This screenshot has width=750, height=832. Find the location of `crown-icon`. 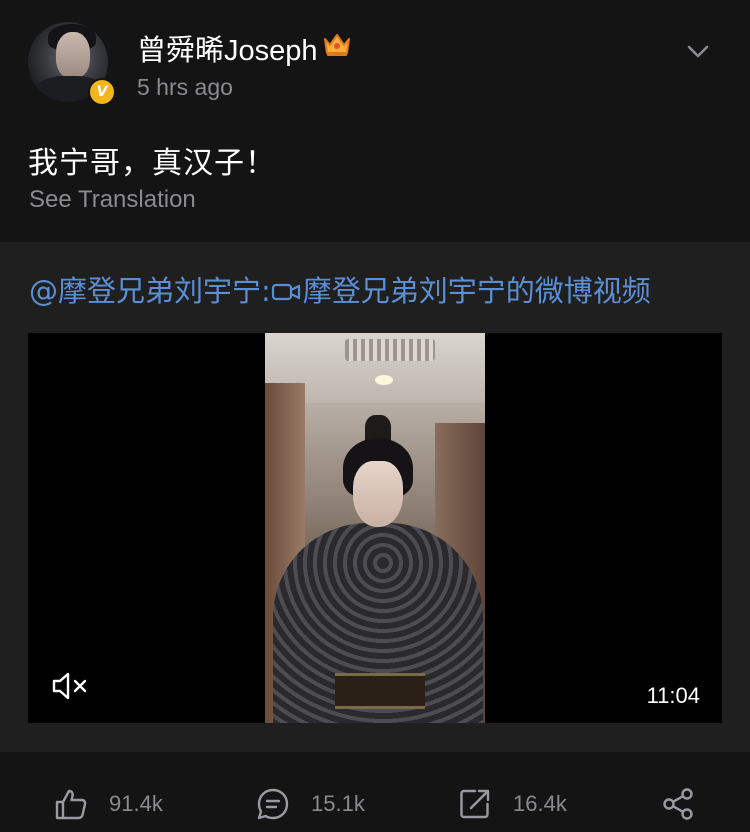

crown-icon is located at coordinates (337, 45).